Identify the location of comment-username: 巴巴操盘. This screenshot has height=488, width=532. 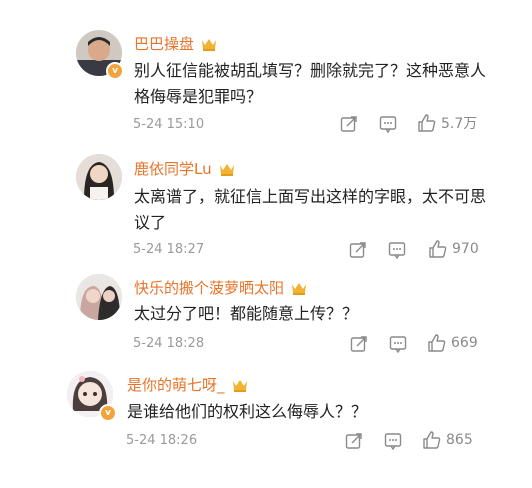
(176, 43).